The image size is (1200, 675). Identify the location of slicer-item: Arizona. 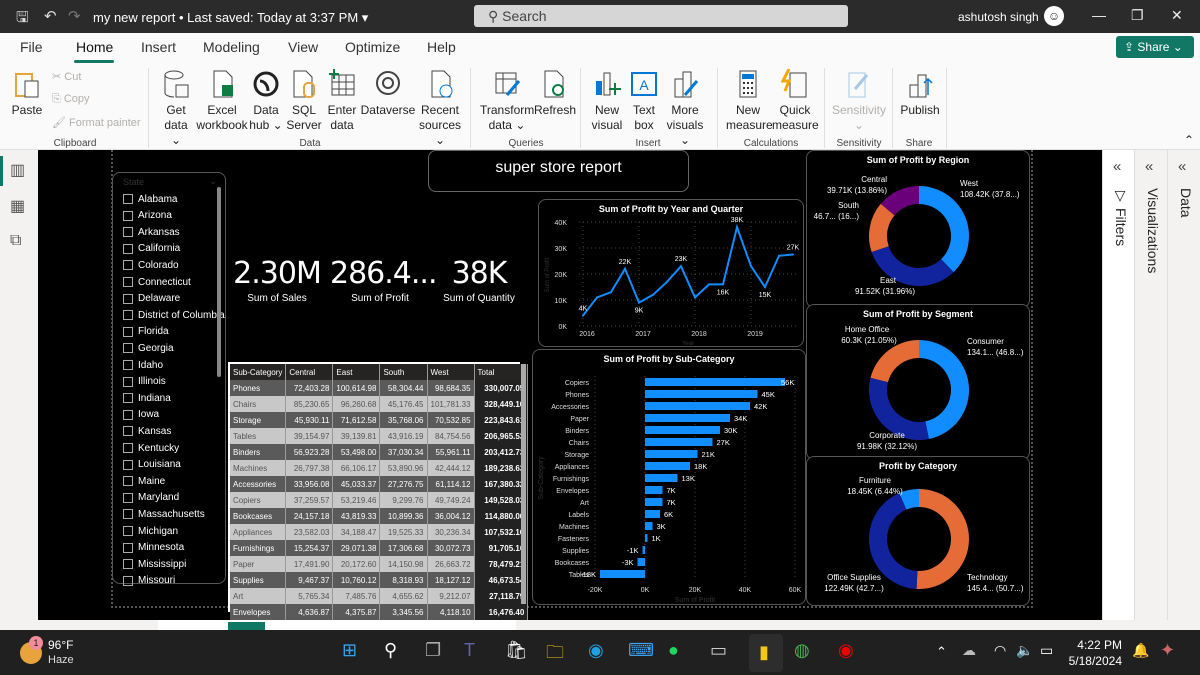
(147, 216).